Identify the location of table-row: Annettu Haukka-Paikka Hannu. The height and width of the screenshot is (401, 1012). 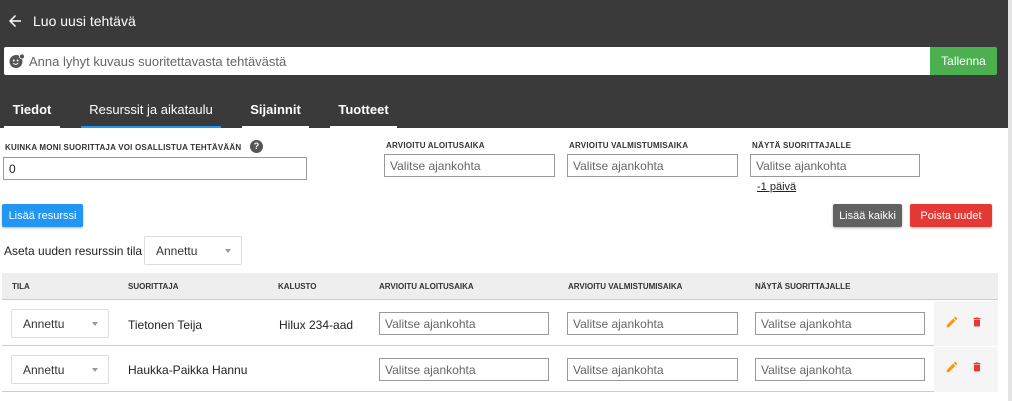
(500, 369).